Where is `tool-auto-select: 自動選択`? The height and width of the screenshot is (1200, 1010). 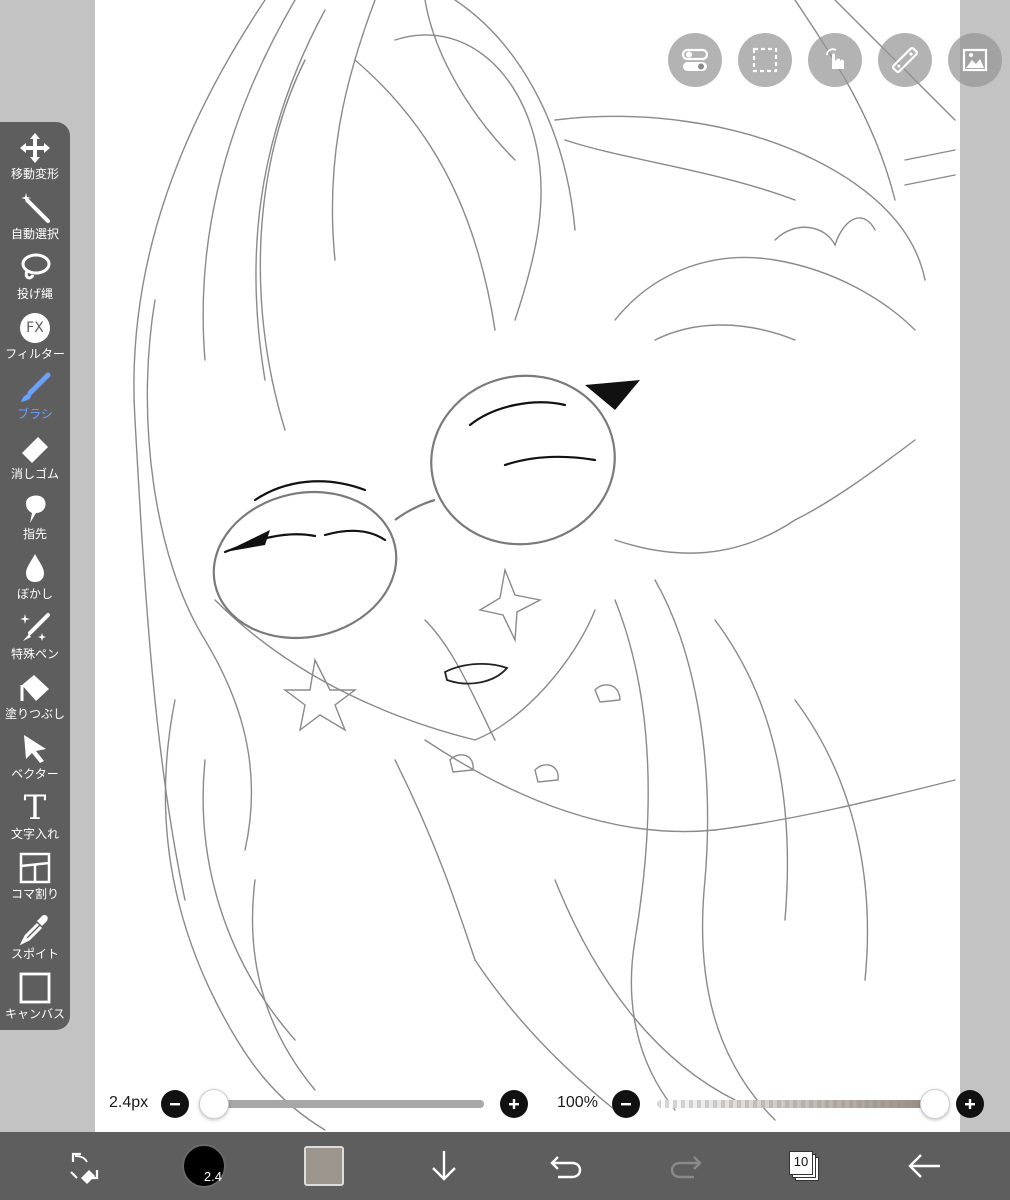
tool-auto-select: 自動選択 is located at coordinates (35, 219).